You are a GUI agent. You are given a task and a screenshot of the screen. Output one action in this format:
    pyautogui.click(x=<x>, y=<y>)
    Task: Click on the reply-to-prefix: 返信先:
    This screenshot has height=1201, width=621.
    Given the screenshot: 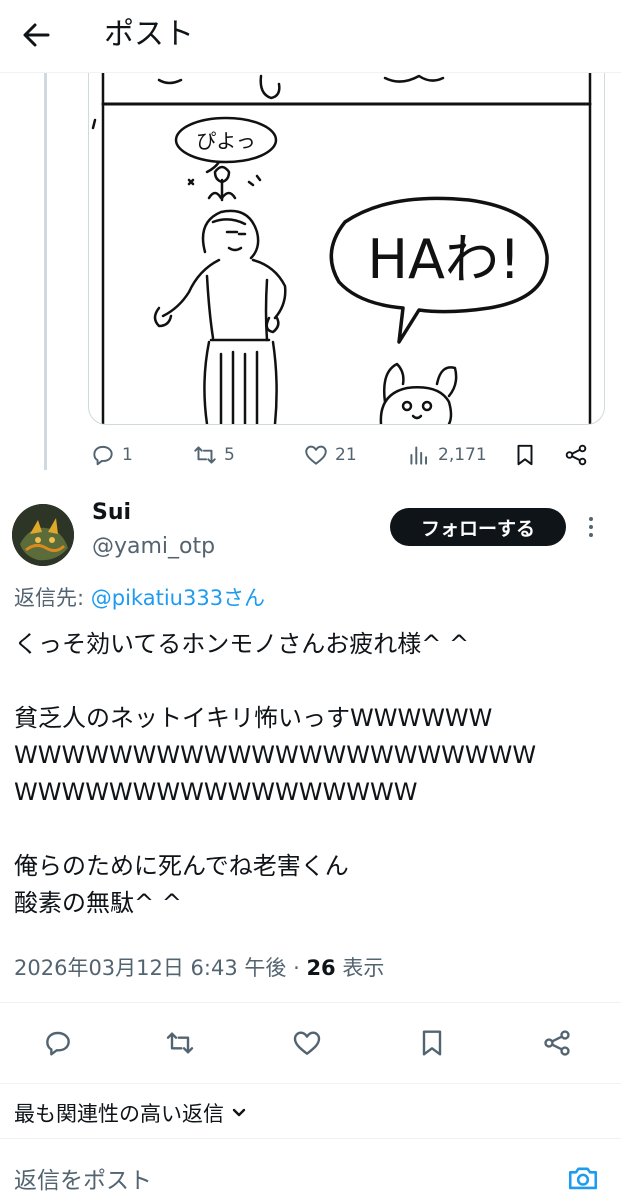 What is the action you would take?
    pyautogui.click(x=52, y=598)
    